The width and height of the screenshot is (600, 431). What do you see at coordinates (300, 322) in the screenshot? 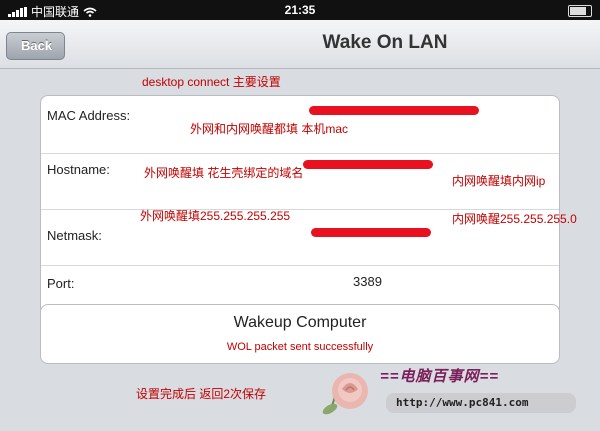
I see `wakeup-button-label: Wakeup Computer` at bounding box center [300, 322].